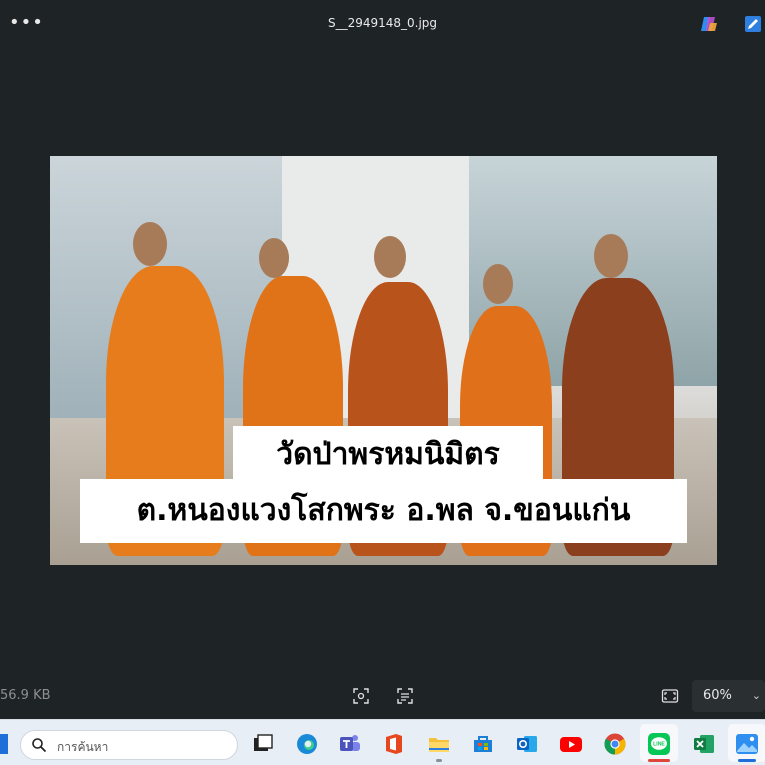 This screenshot has height=765, width=765. Describe the element at coordinates (615, 744) in the screenshot. I see `chrome-icon` at that location.